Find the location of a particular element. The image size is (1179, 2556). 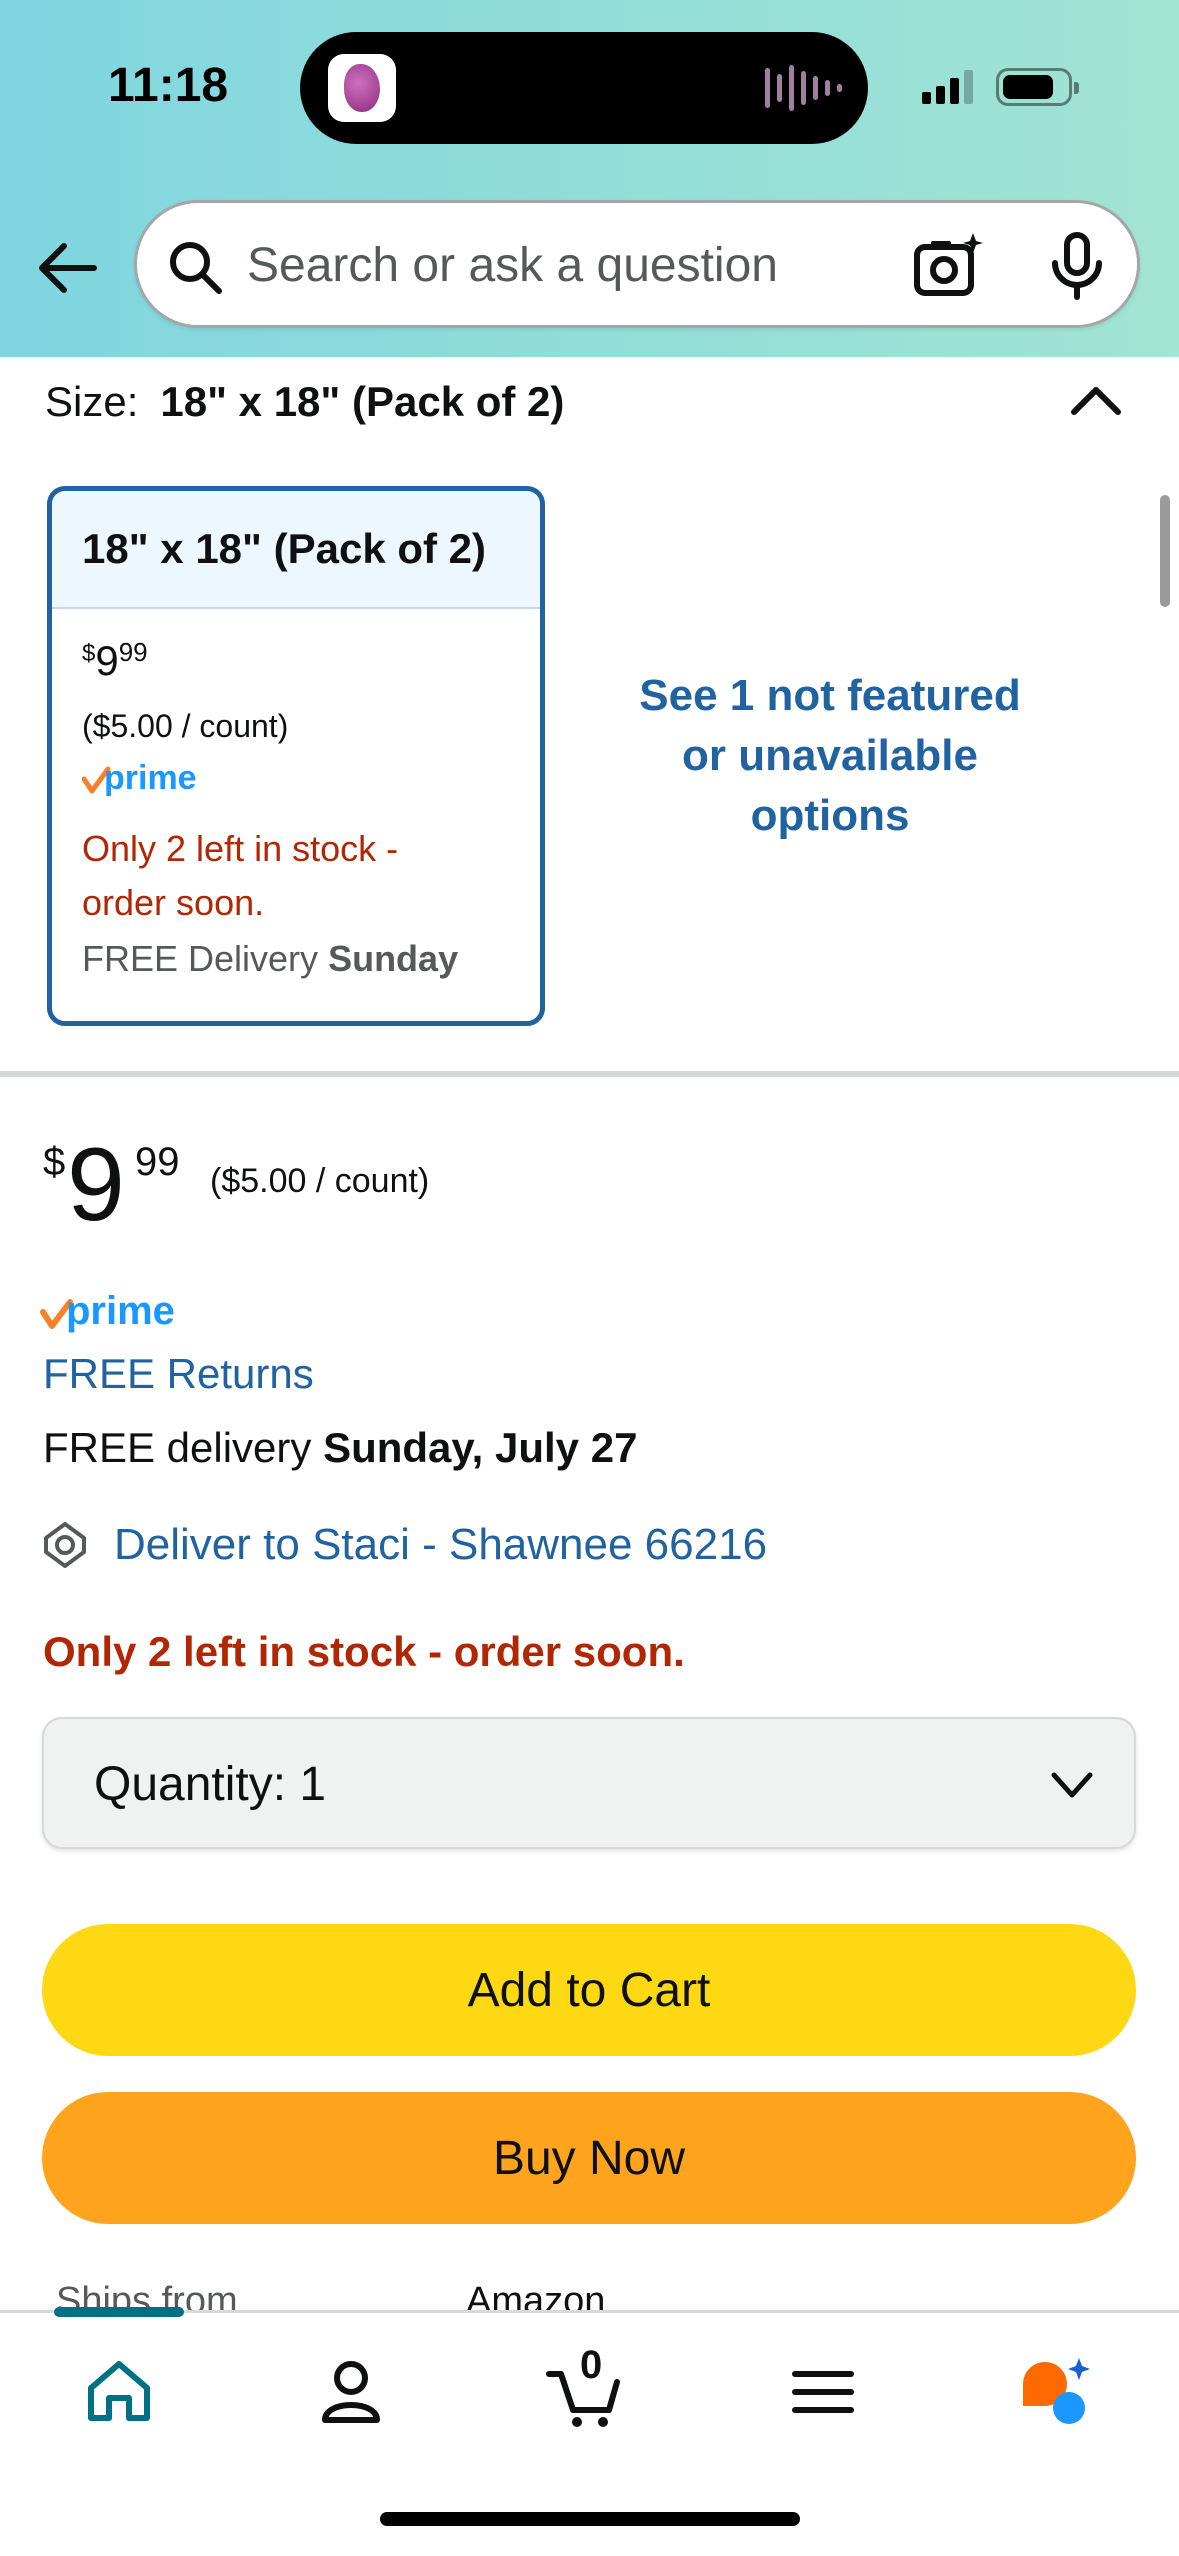

hamburger-menu-icon is located at coordinates (823, 2392).